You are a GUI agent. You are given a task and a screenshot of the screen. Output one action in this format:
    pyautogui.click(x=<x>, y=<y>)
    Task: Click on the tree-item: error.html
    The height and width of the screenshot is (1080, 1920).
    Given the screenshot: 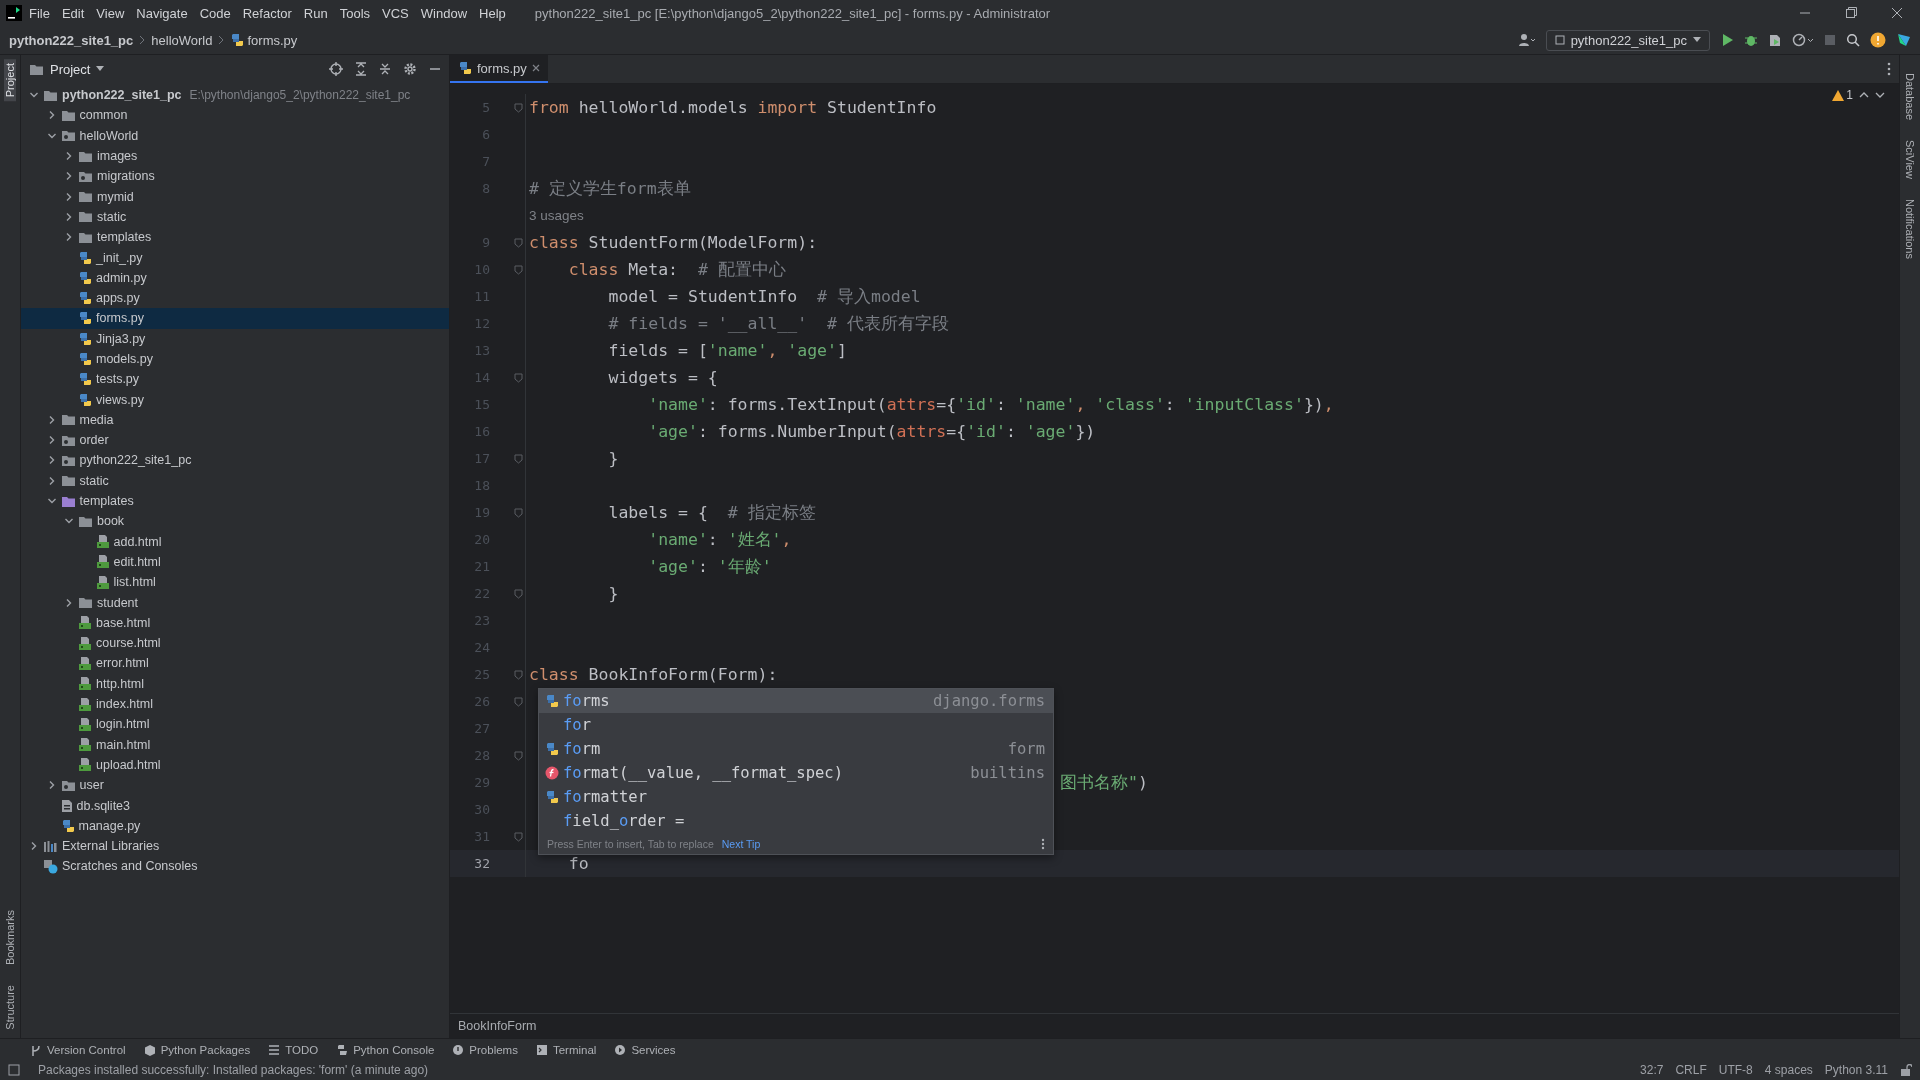 What is the action you would take?
    pyautogui.click(x=235, y=663)
    